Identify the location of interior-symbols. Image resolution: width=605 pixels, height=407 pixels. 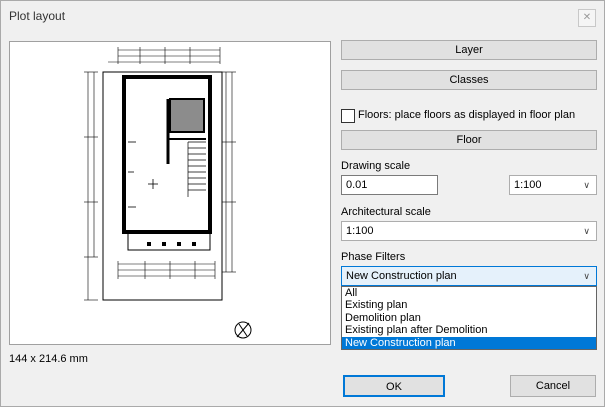
(143, 174).